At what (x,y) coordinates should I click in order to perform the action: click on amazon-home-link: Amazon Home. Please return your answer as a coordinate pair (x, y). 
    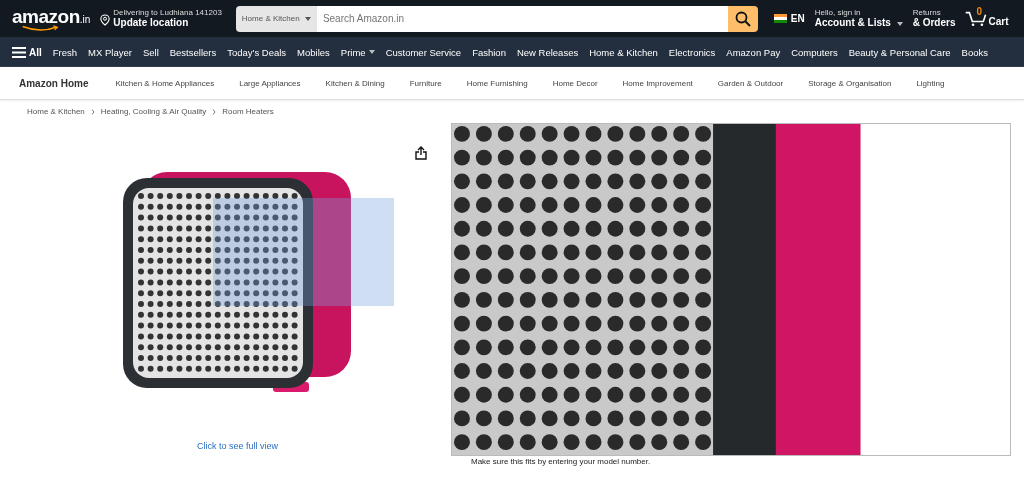
    Looking at the image, I should click on (54, 83).